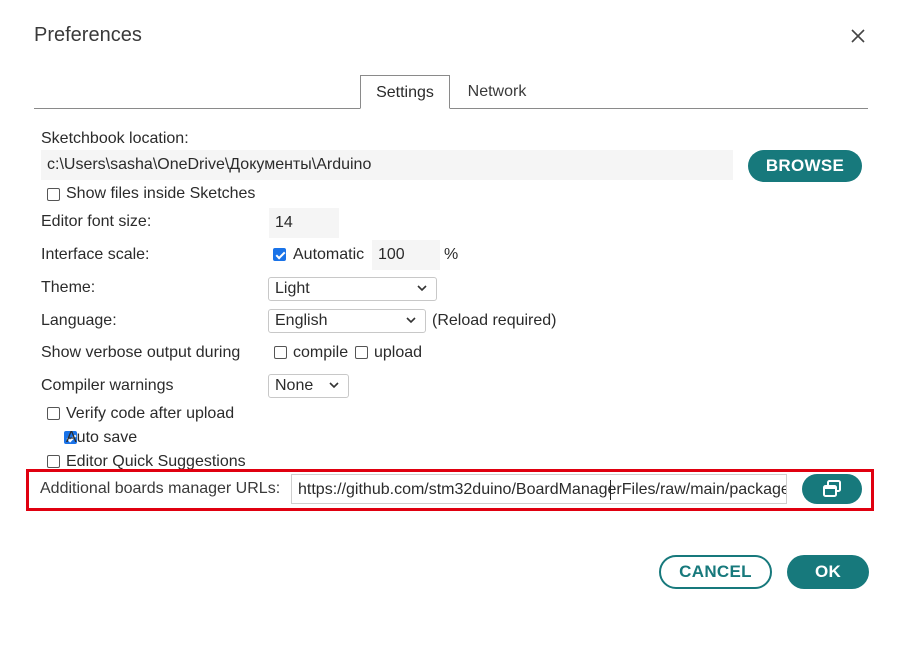  Describe the element at coordinates (107, 385) in the screenshot. I see `compiler-warnings-label: Compiler warnings` at that location.